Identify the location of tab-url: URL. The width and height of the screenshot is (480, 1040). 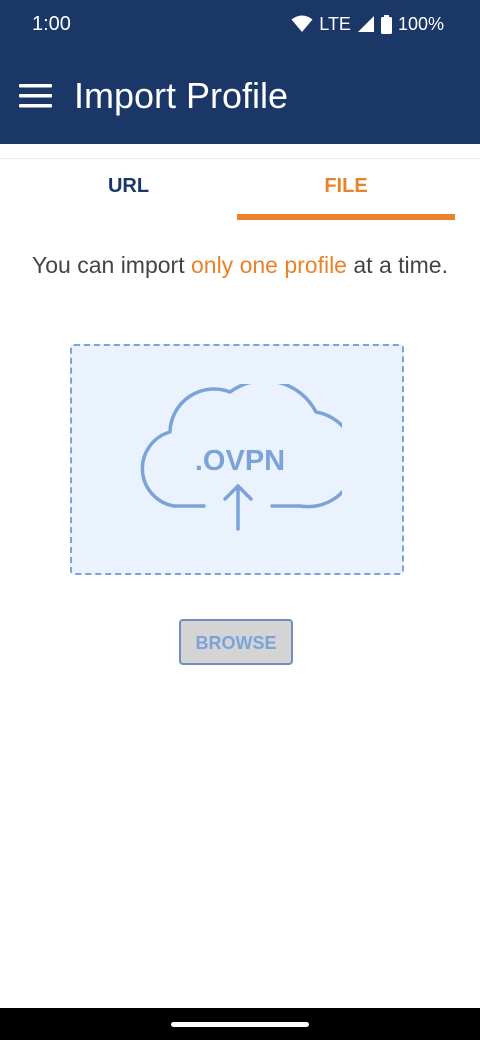
(128, 183).